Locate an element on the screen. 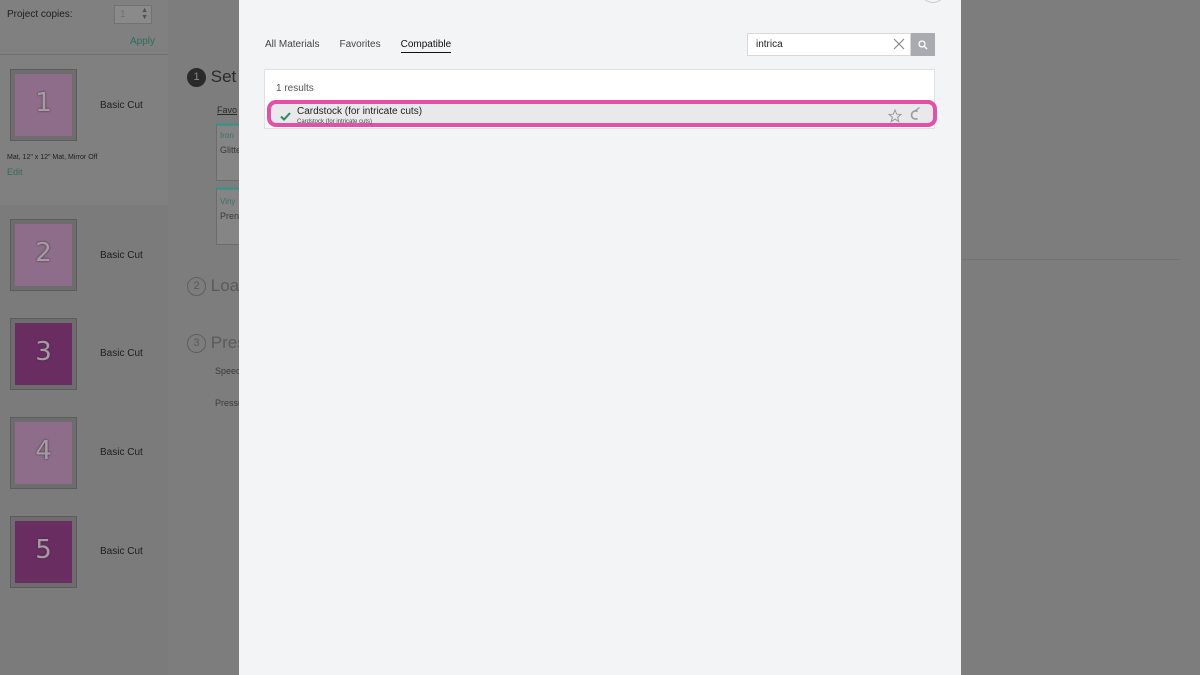  apply-button: Apply is located at coordinates (142, 41).